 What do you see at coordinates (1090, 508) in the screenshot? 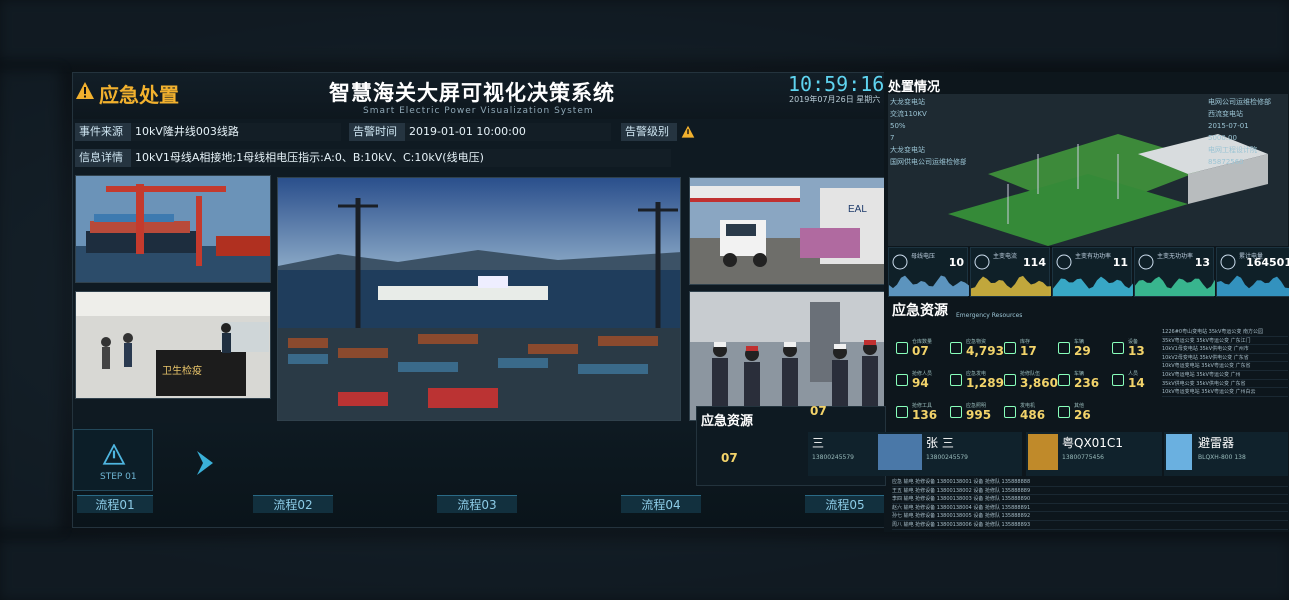
I see `table-row: 赵六 输电 抢修设备 13800138004 设备 抢修队 135888891` at bounding box center [1090, 508].